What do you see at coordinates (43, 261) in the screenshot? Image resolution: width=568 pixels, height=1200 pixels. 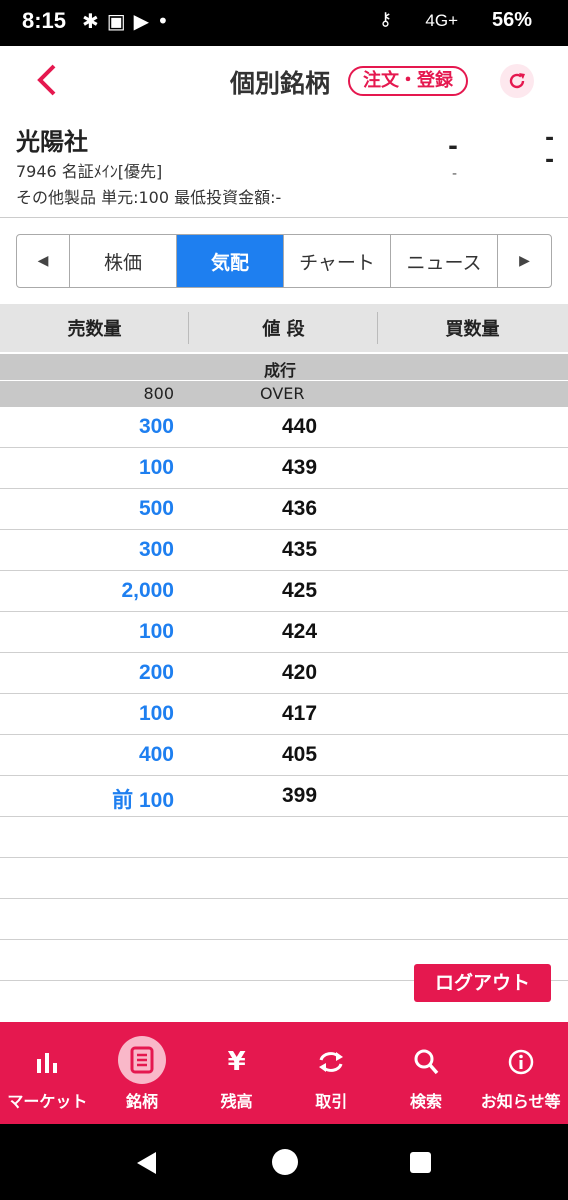 I see `tab-prev-arrow: ◀` at bounding box center [43, 261].